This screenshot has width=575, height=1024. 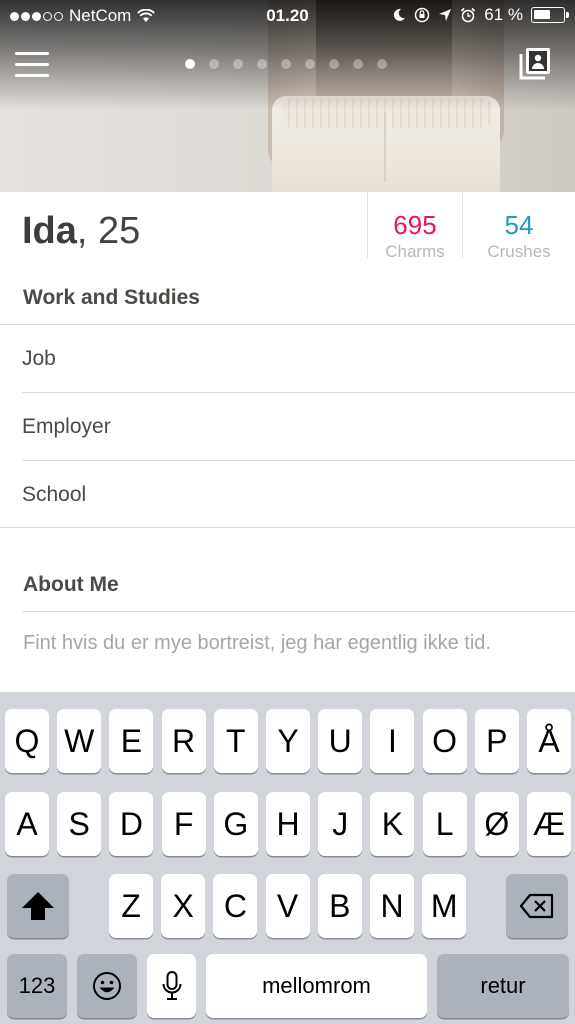 I want to click on key-l: L, so click(x=444, y=824).